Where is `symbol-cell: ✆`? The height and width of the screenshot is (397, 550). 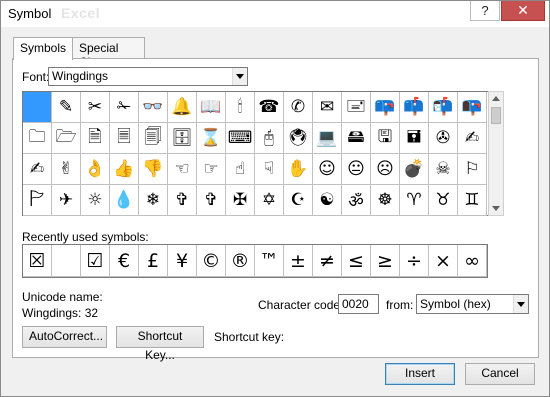 symbol-cell: ✆ is located at coordinates (298, 107).